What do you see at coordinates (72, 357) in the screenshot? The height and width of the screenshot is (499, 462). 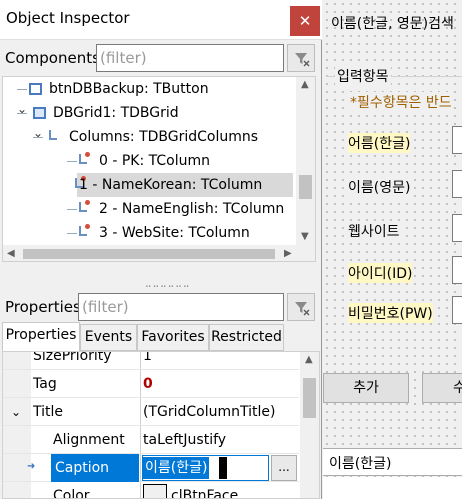 I see `property-name: SizePriority` at bounding box center [72, 357].